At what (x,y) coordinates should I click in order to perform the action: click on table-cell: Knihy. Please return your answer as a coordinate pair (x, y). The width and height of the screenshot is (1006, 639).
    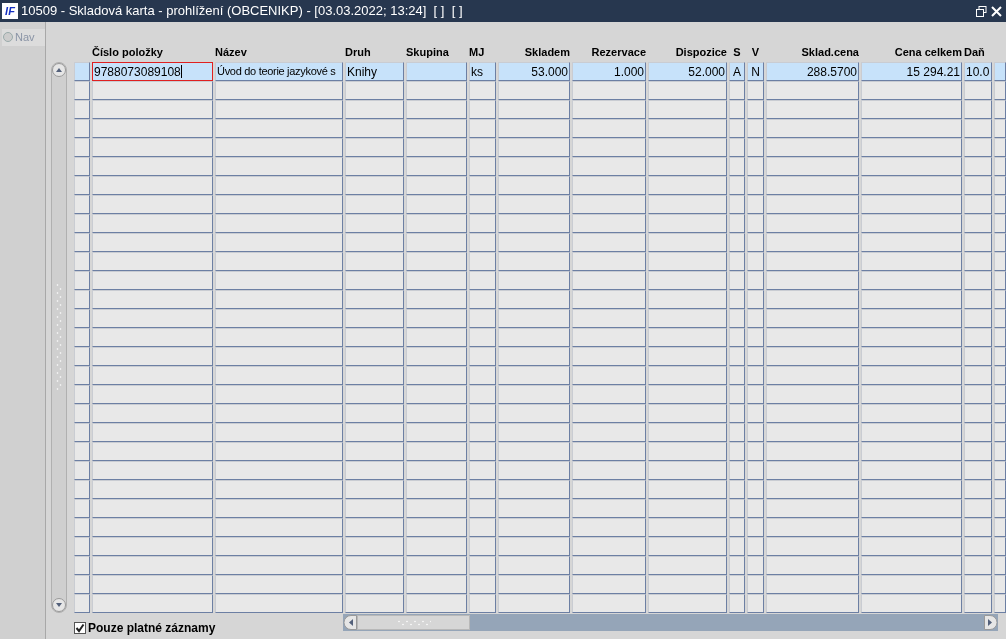
    Looking at the image, I should click on (374, 71).